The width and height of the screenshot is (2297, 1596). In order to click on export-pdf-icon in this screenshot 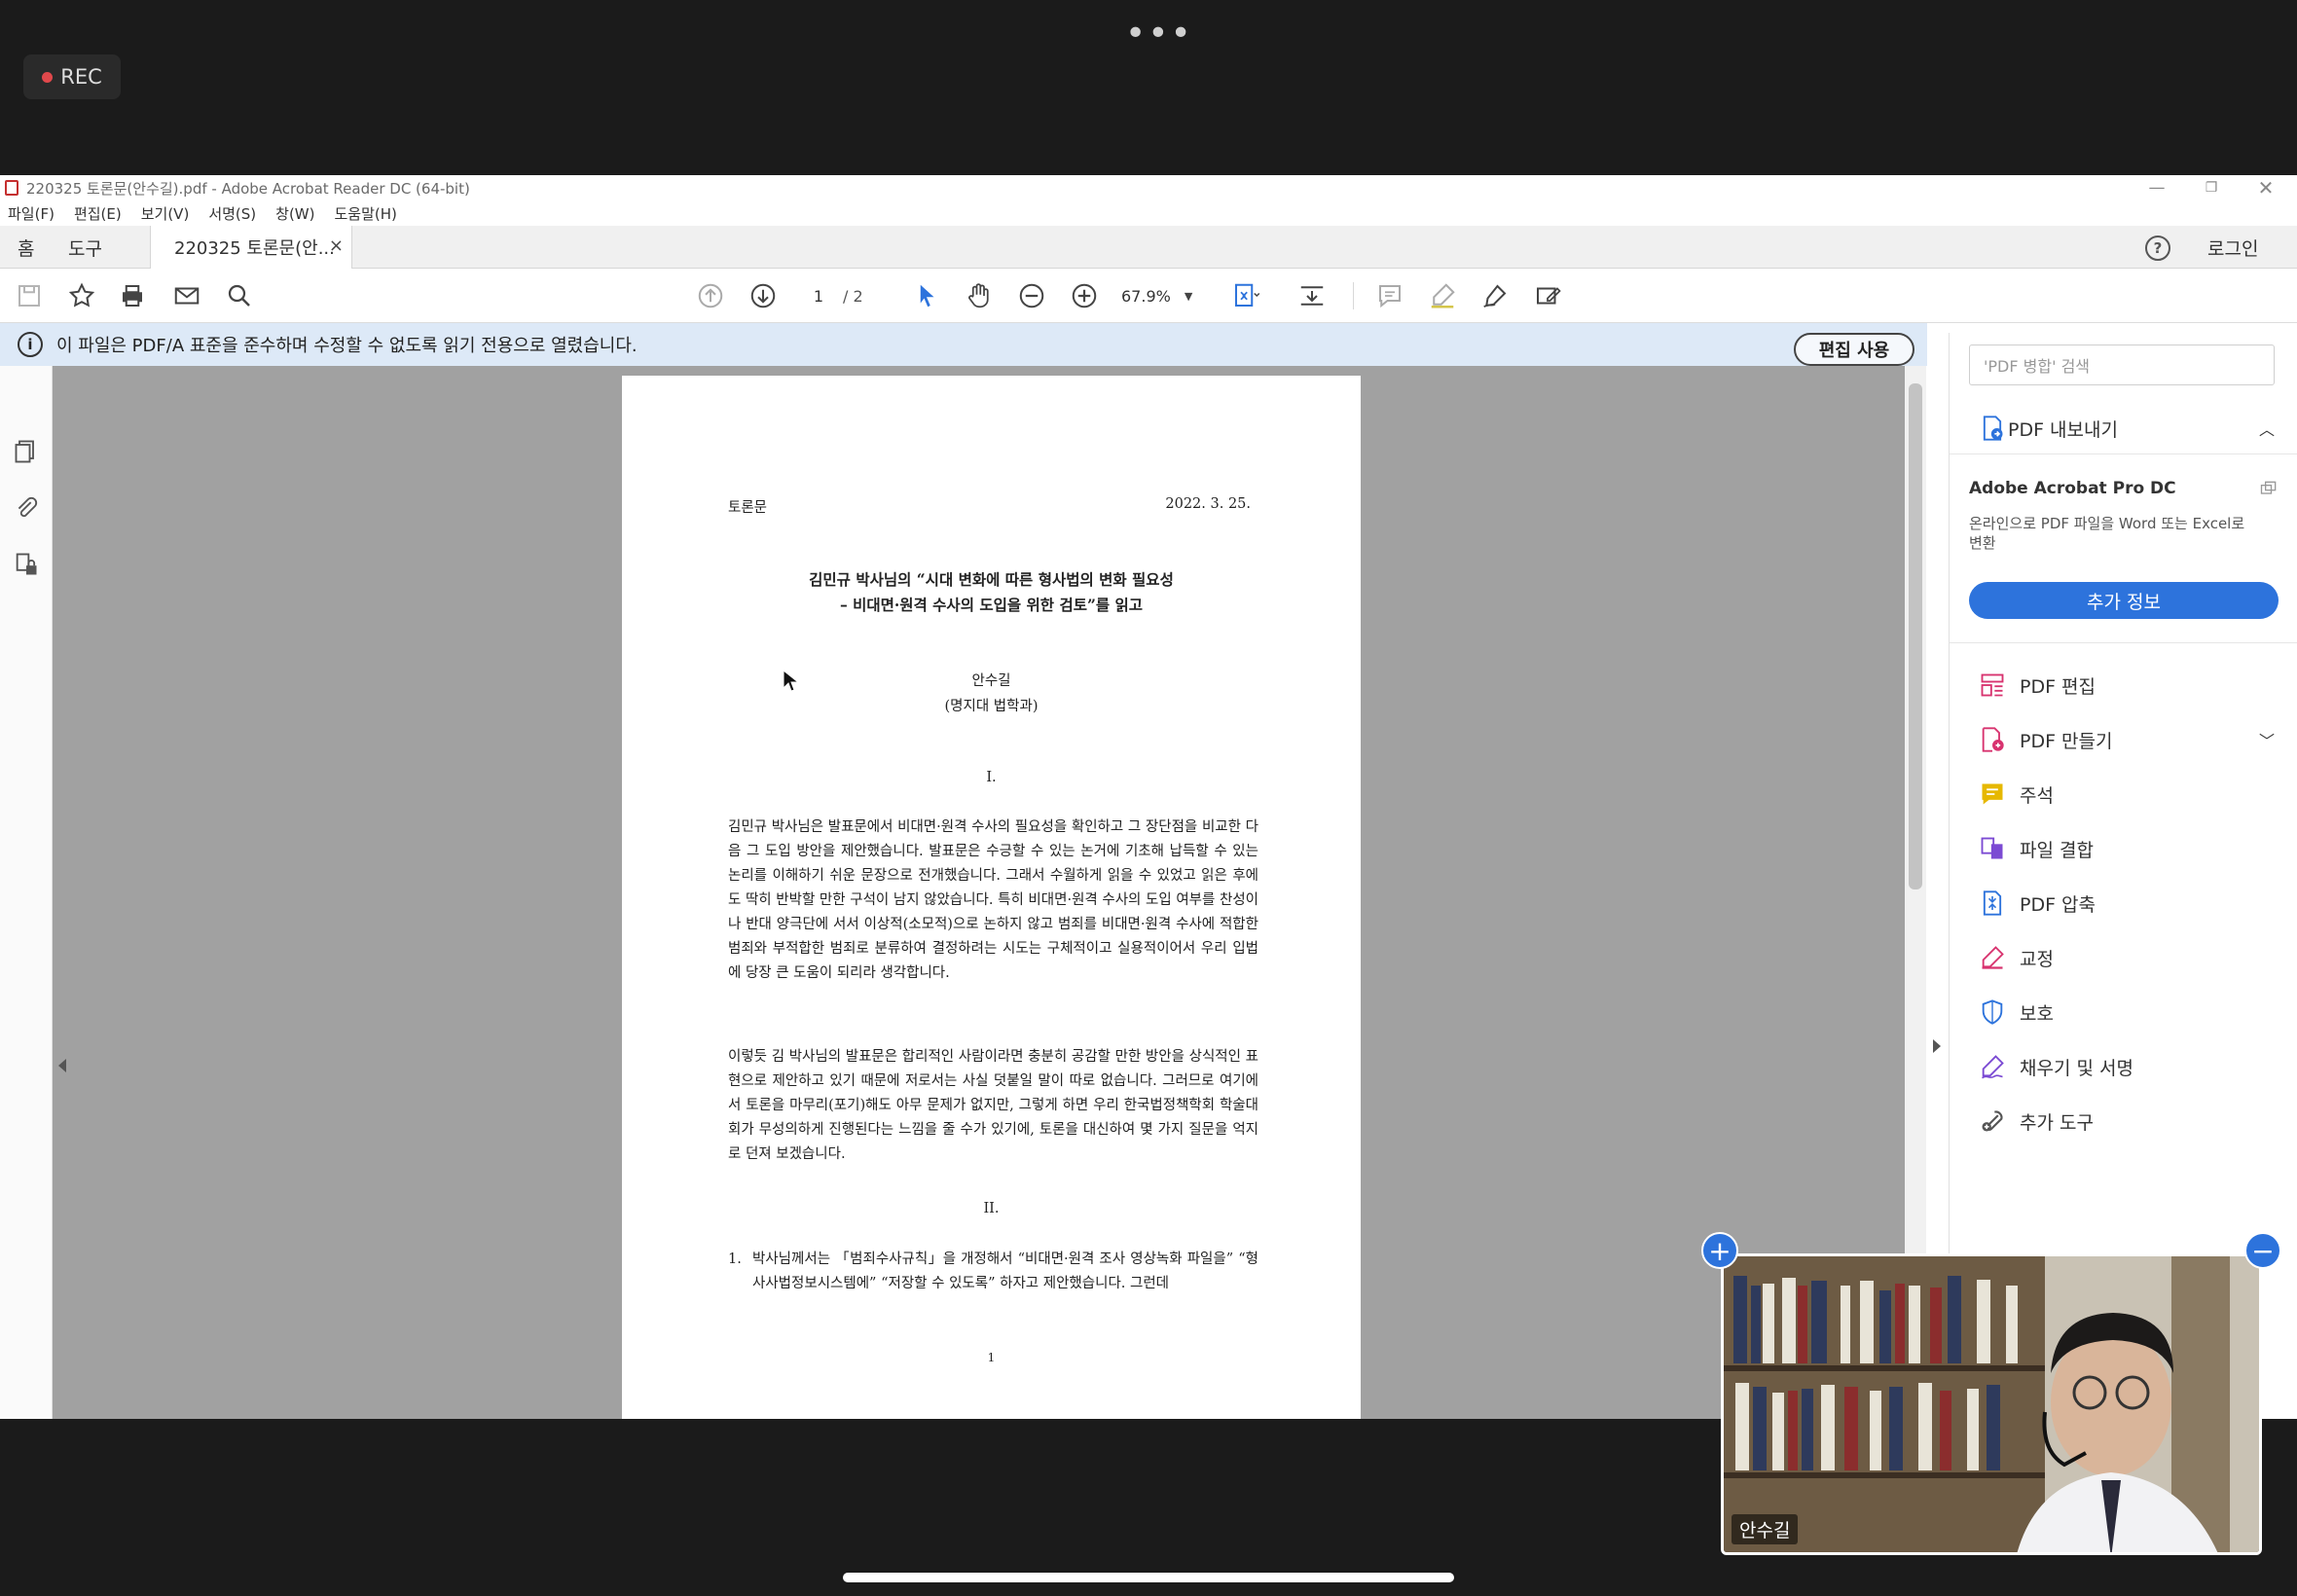, I will do `click(1993, 429)`.